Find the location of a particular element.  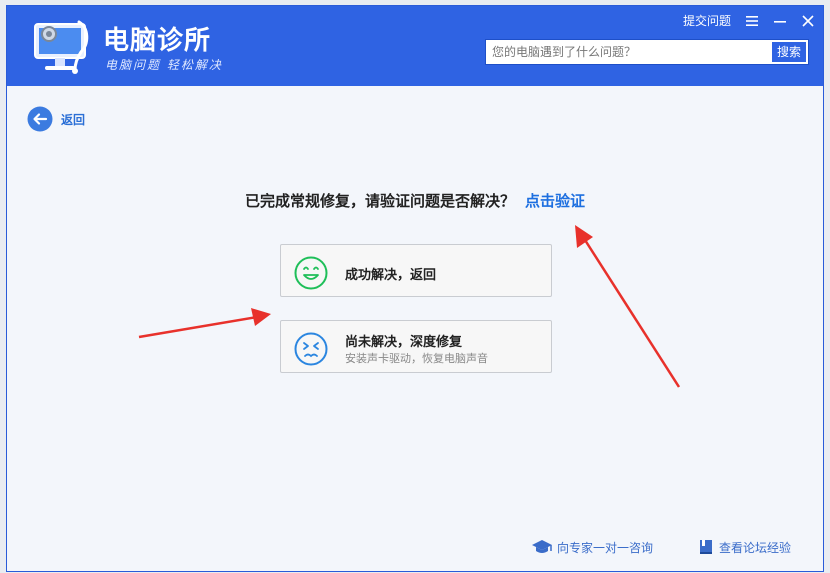

app-subtitle: 电脑问题 轻松解决 is located at coordinates (164, 65).